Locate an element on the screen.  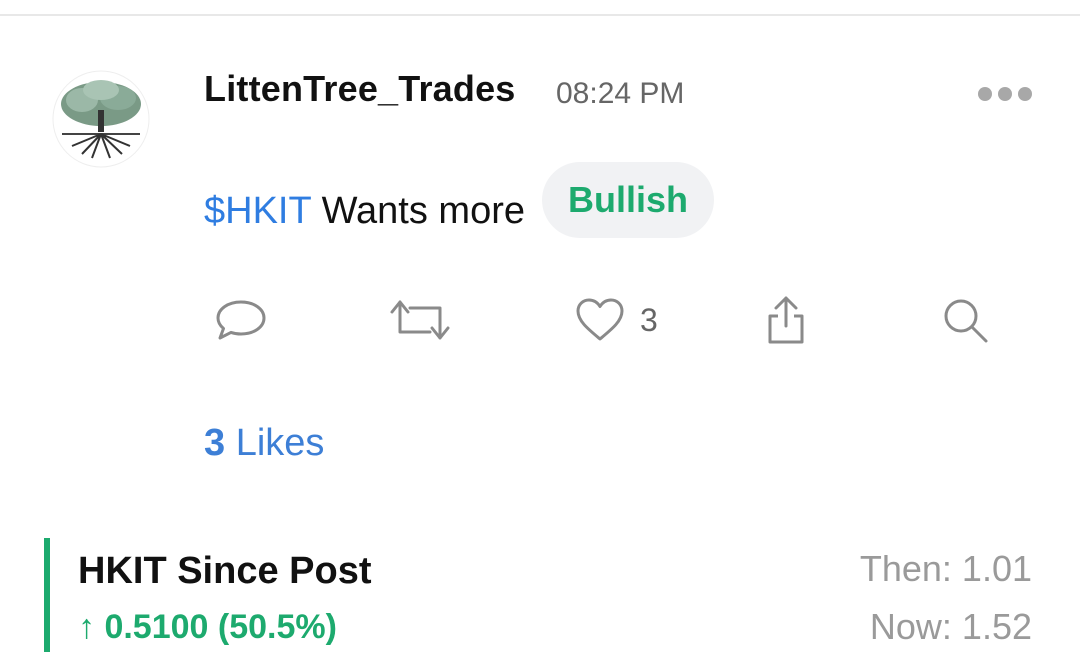
repost-button is located at coordinates (420, 320).